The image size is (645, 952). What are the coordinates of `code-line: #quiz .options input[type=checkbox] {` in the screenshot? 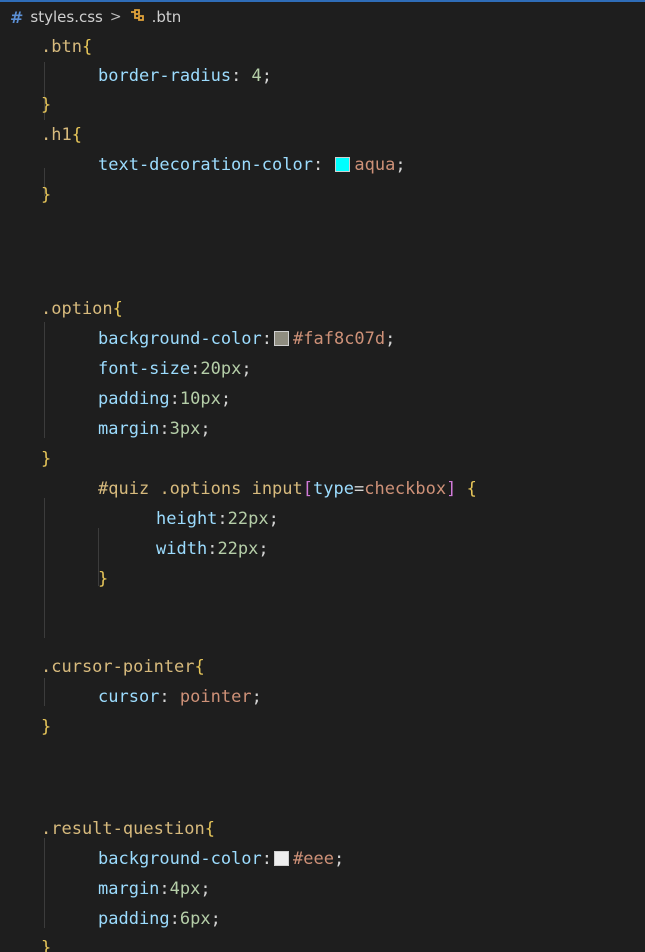 It's located at (322, 489).